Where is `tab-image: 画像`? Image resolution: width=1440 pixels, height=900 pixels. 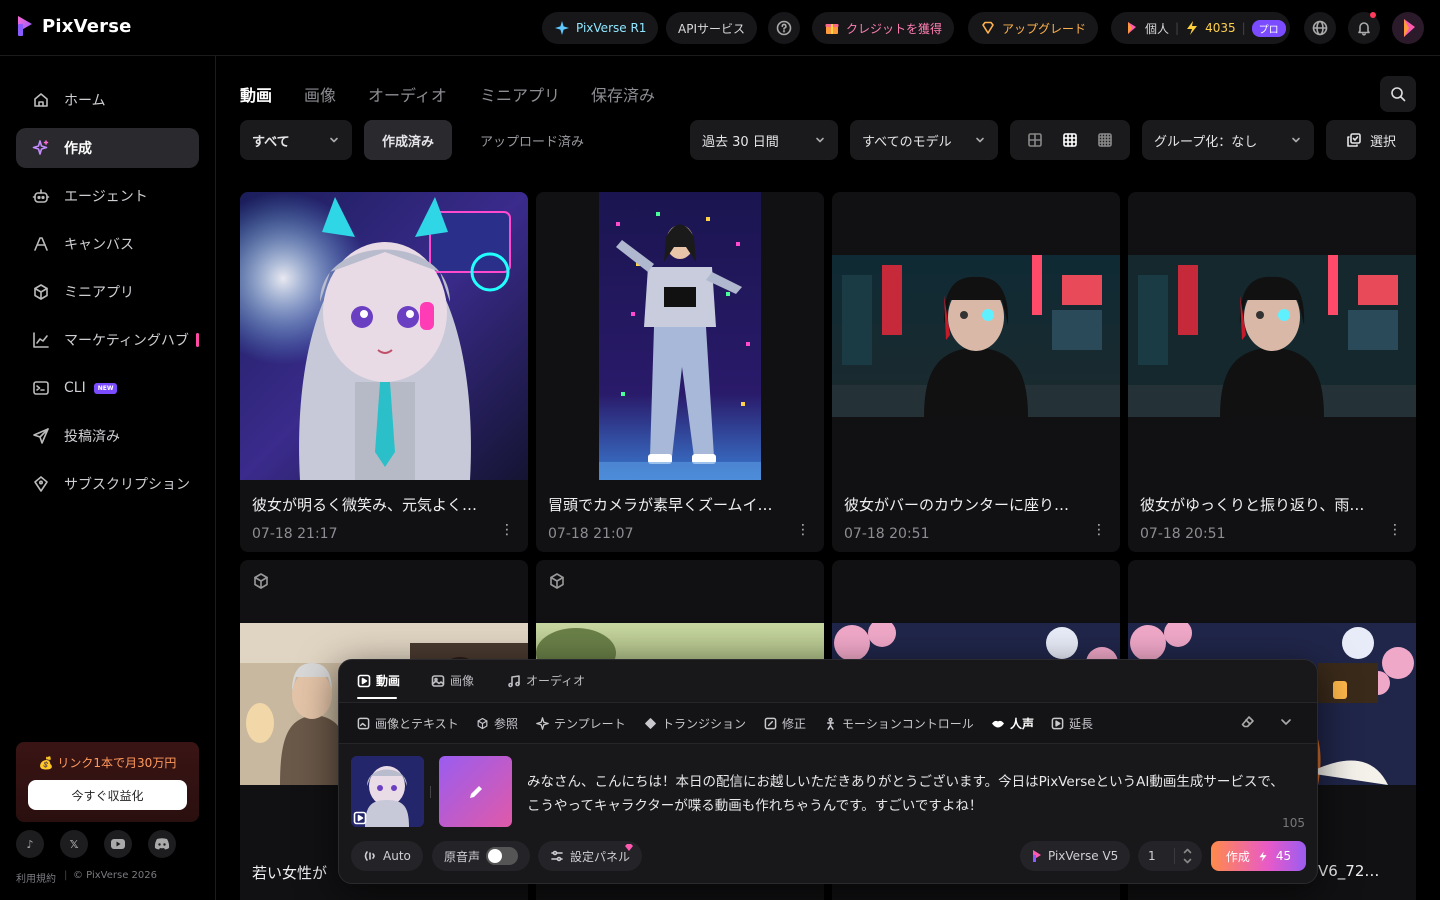 tab-image: 画像 is located at coordinates (320, 94).